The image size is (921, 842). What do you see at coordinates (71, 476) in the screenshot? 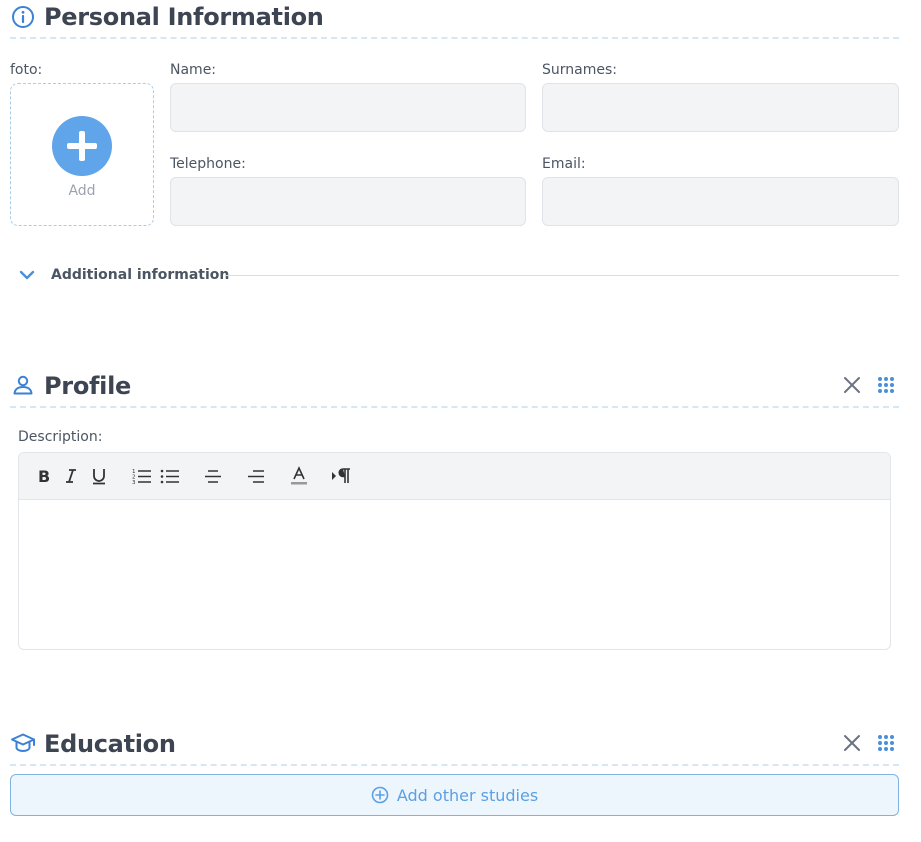
I see `italic-icon` at bounding box center [71, 476].